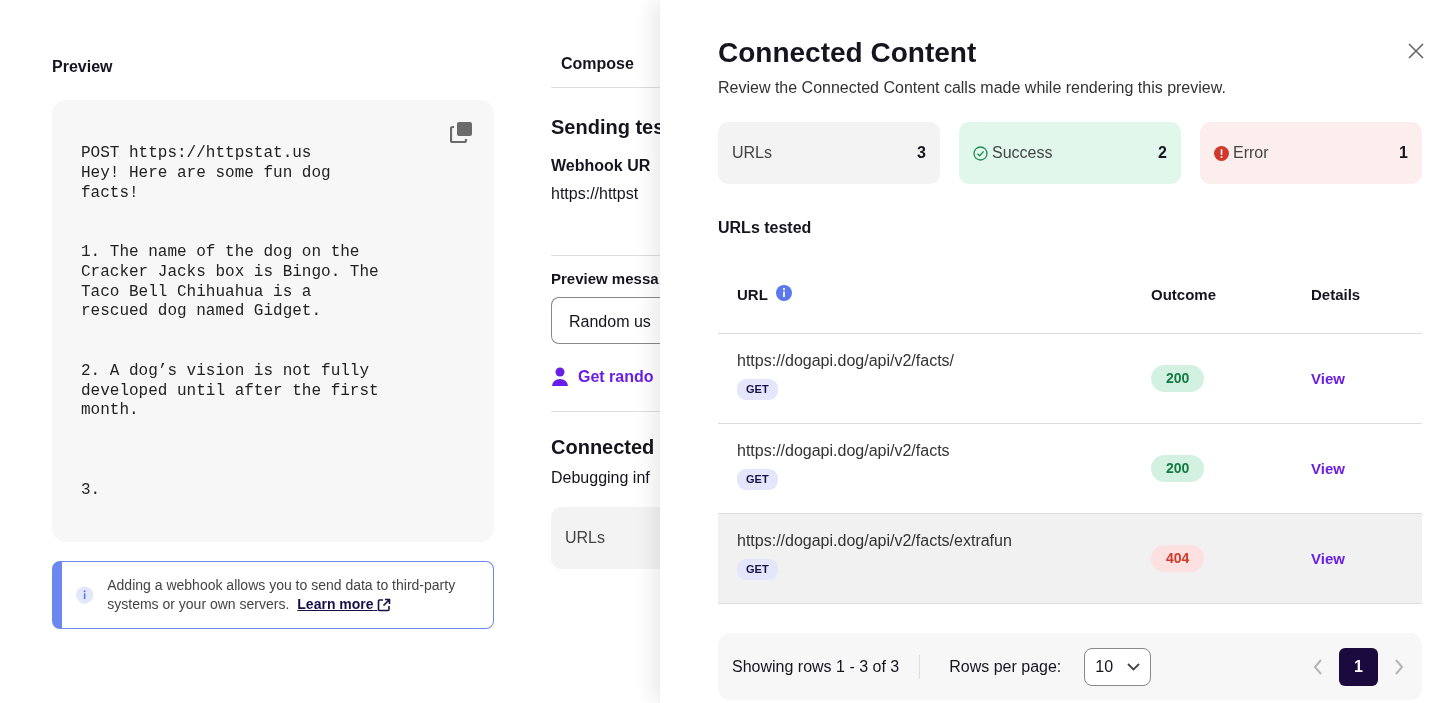 This screenshot has height=703, width=1432. I want to click on info-icon, so click(783, 292).